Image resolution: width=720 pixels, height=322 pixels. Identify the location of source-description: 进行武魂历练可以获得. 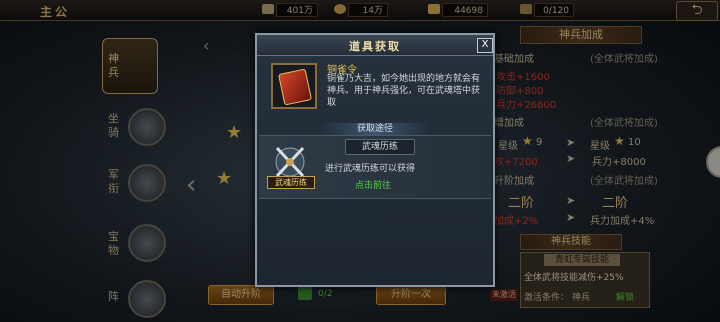
(370, 169).